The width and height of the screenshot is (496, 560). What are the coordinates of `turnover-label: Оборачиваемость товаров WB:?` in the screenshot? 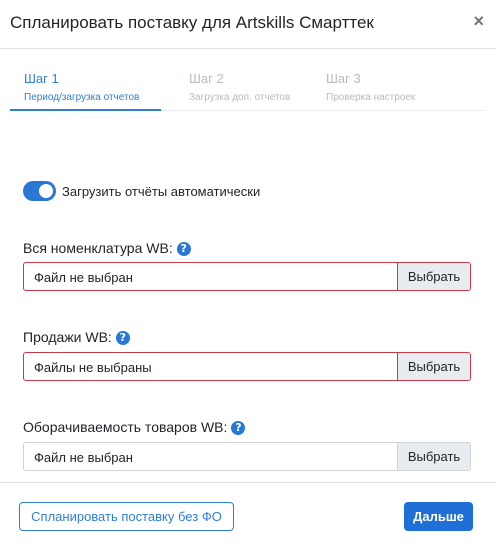 It's located at (134, 427).